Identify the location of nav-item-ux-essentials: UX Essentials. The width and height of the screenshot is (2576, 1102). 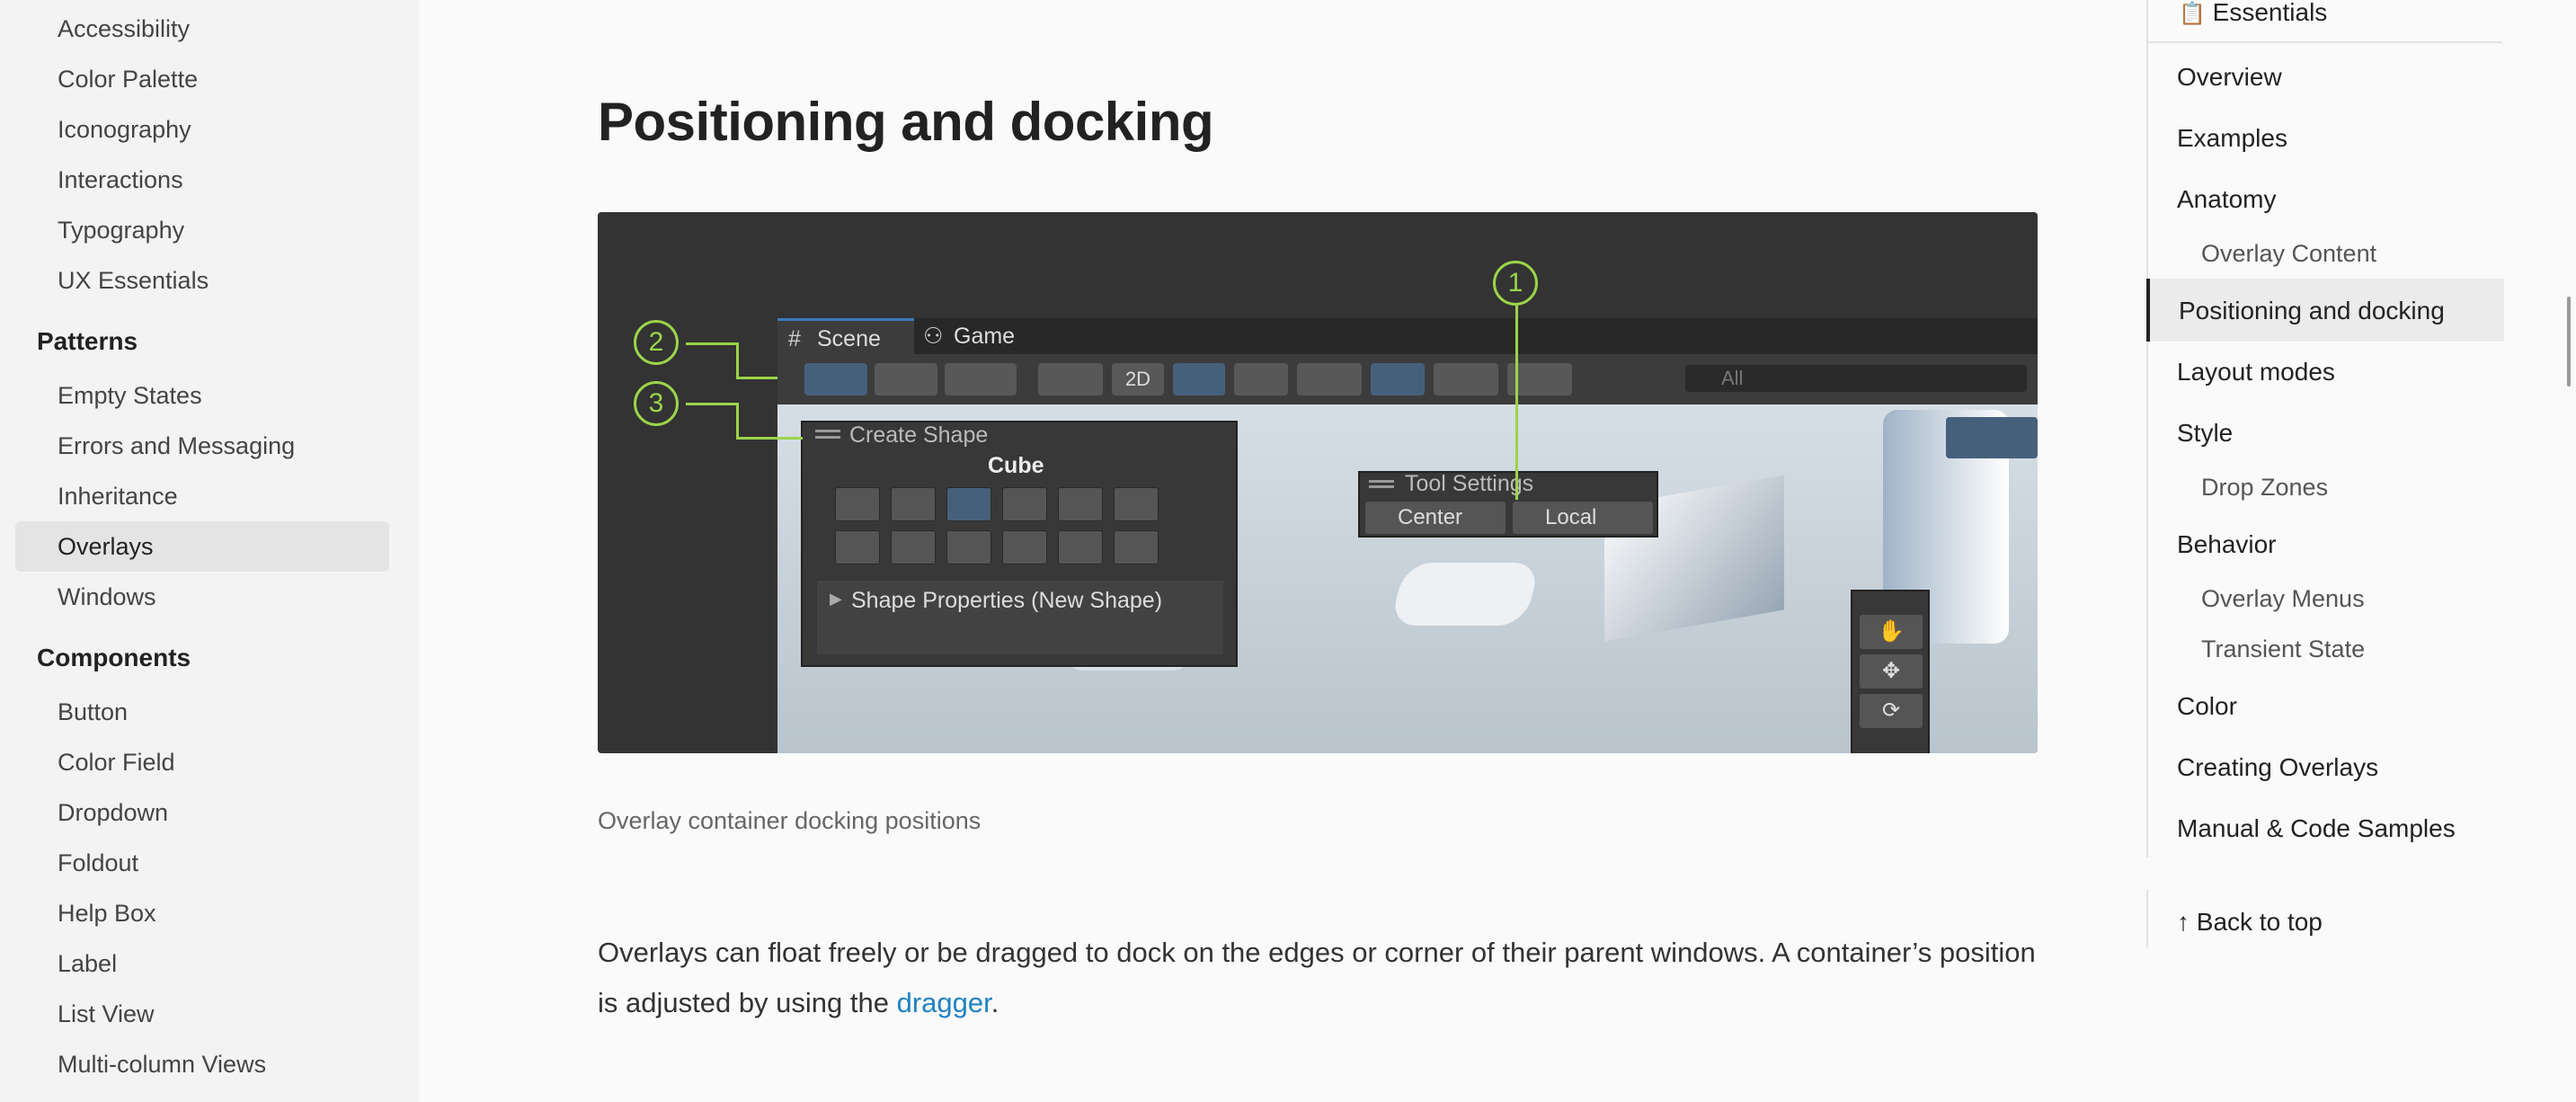
(133, 280).